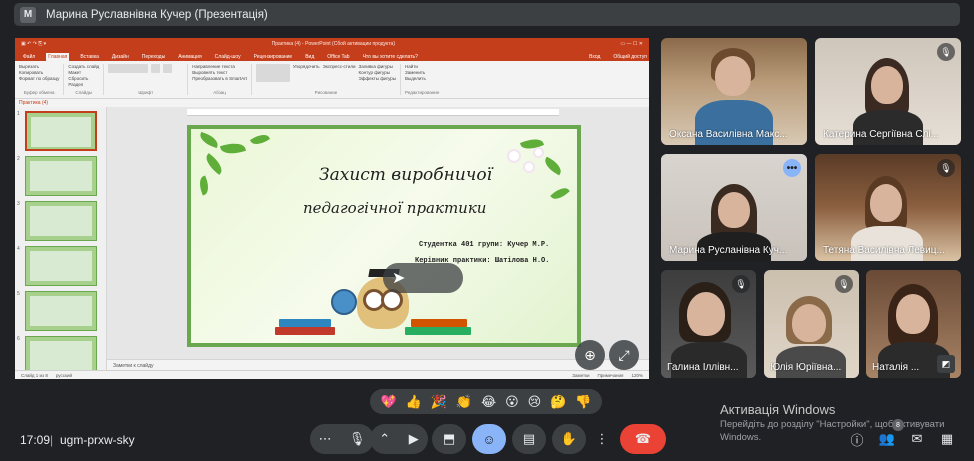 This screenshot has width=974, height=461. What do you see at coordinates (439, 401) in the screenshot?
I see `reaction-party: 🎉` at bounding box center [439, 401].